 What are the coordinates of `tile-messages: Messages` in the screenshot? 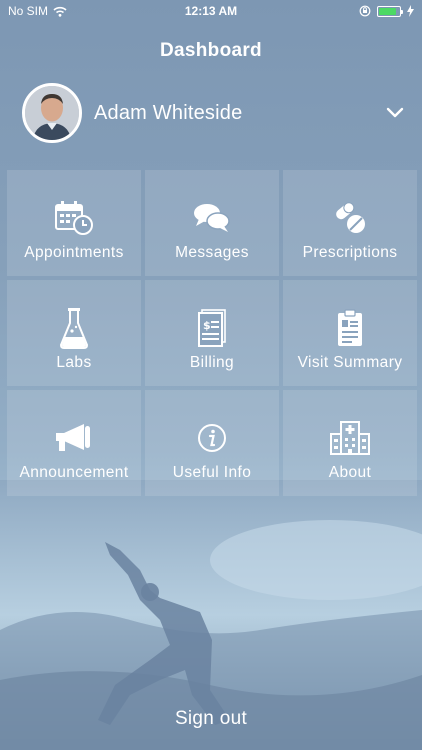 It's located at (212, 223).